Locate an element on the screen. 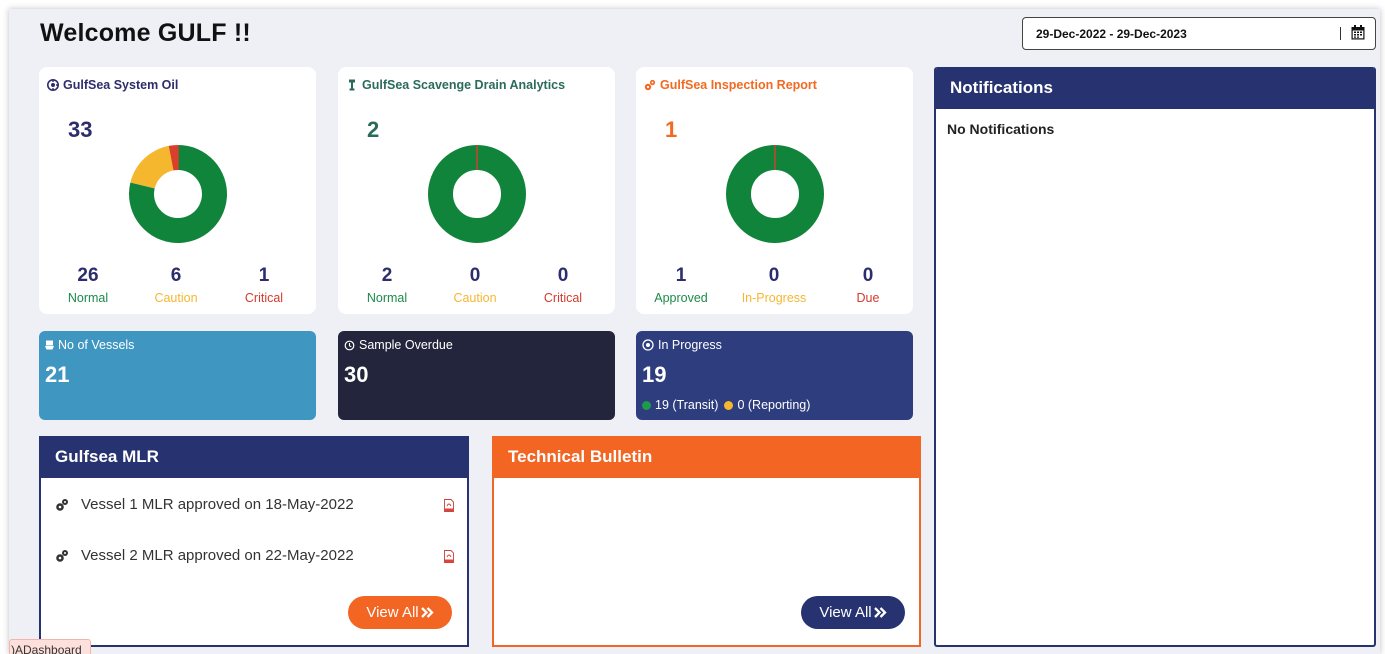 This screenshot has height=654, width=1385. clock-icon is located at coordinates (648, 345).